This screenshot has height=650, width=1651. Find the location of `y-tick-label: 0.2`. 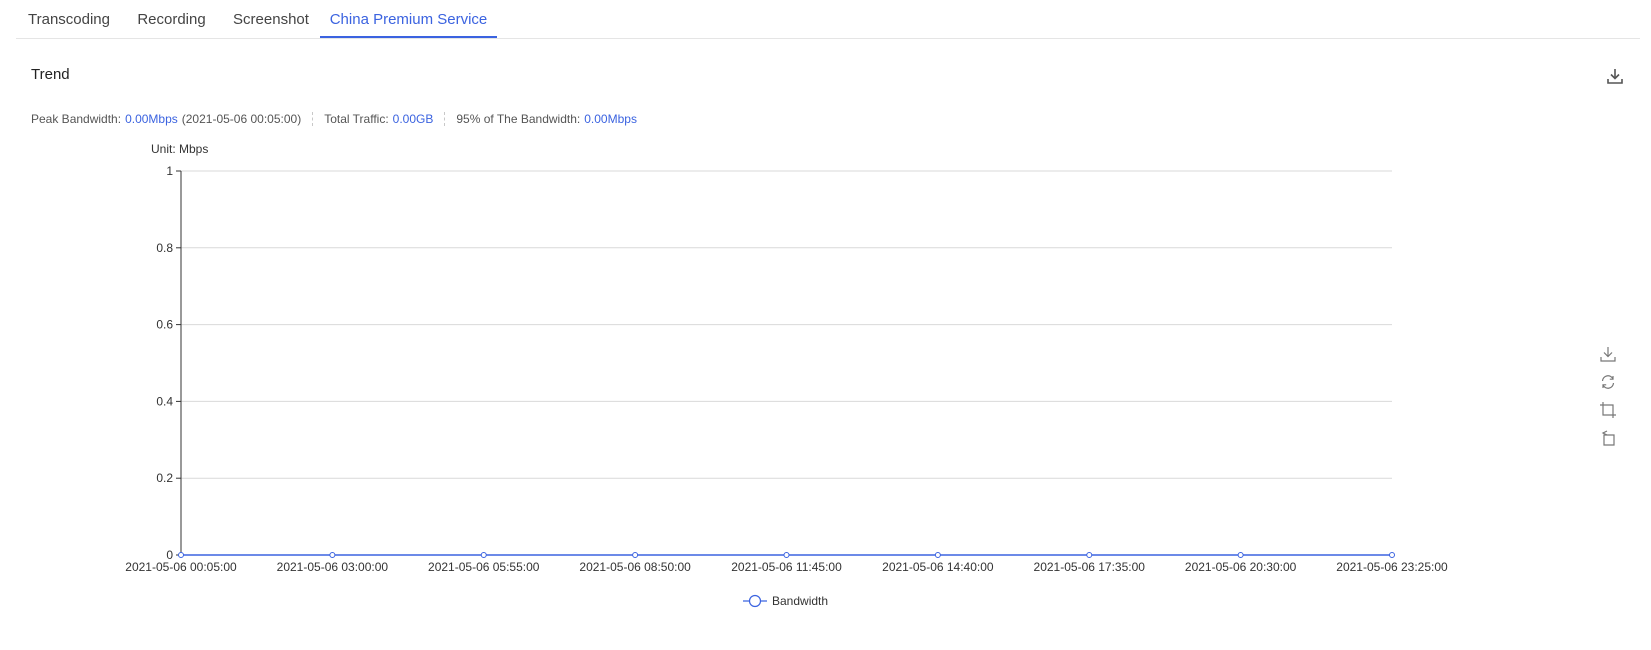

y-tick-label: 0.2 is located at coordinates (164, 478).